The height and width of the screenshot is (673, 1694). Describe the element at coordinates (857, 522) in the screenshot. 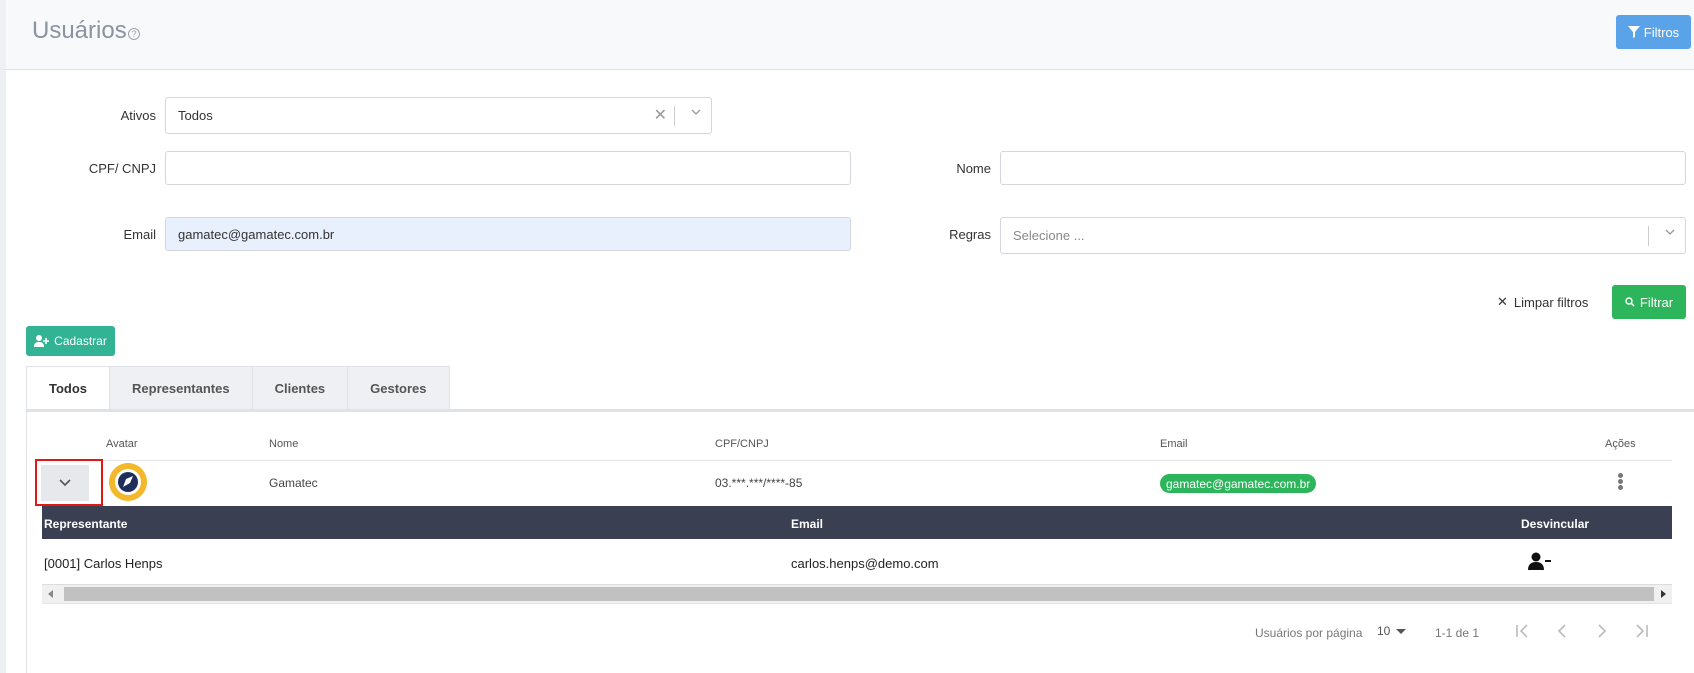

I see `subtable-header` at that location.